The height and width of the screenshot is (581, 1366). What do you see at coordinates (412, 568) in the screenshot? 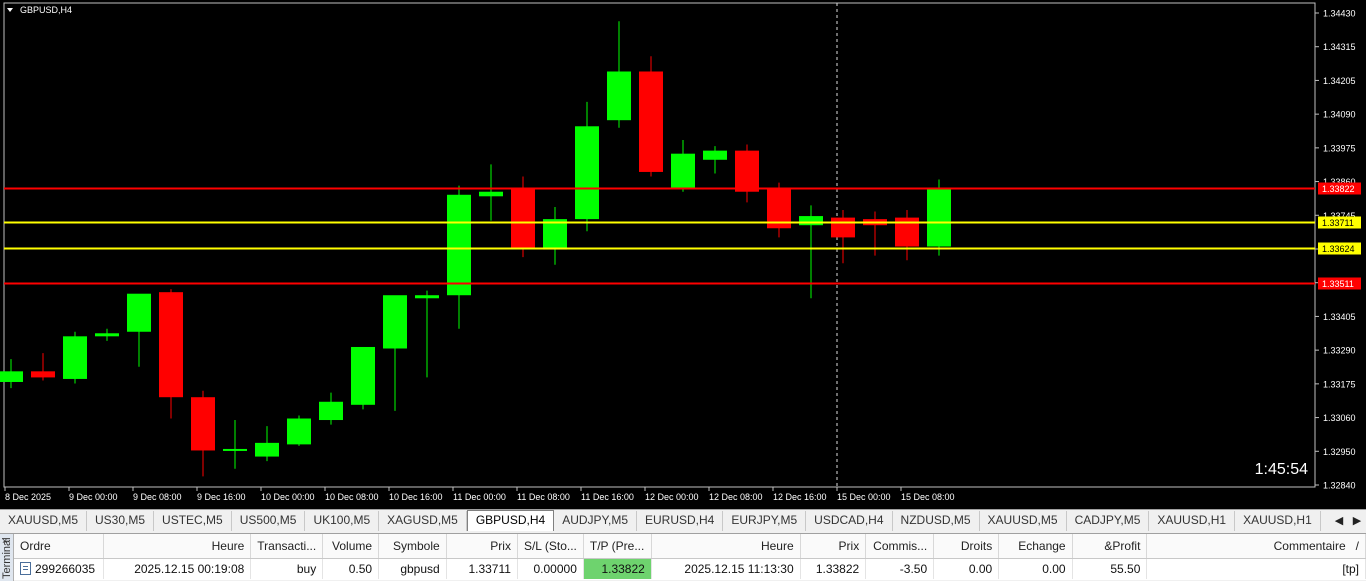
I see `cell-symbole: gbpusd` at bounding box center [412, 568].